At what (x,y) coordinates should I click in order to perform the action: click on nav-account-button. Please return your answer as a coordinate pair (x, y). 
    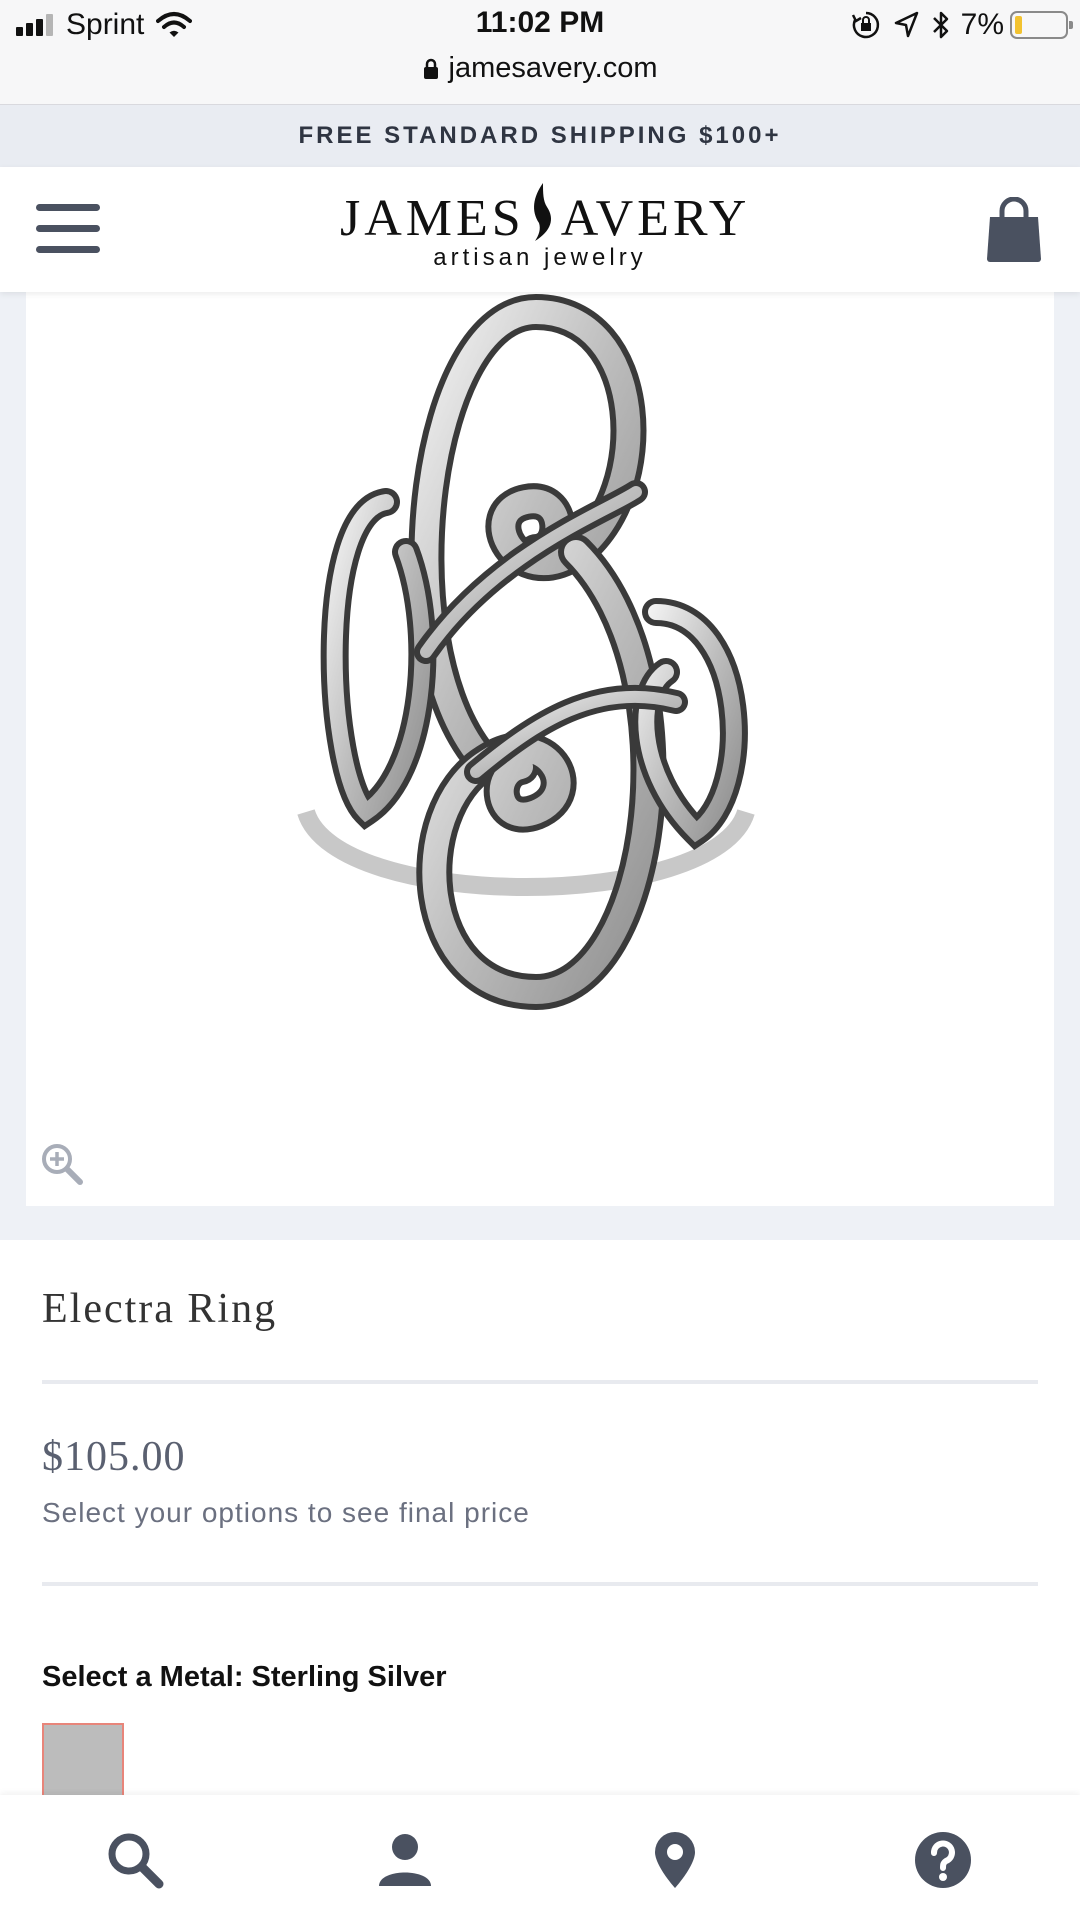
    Looking at the image, I should click on (405, 1860).